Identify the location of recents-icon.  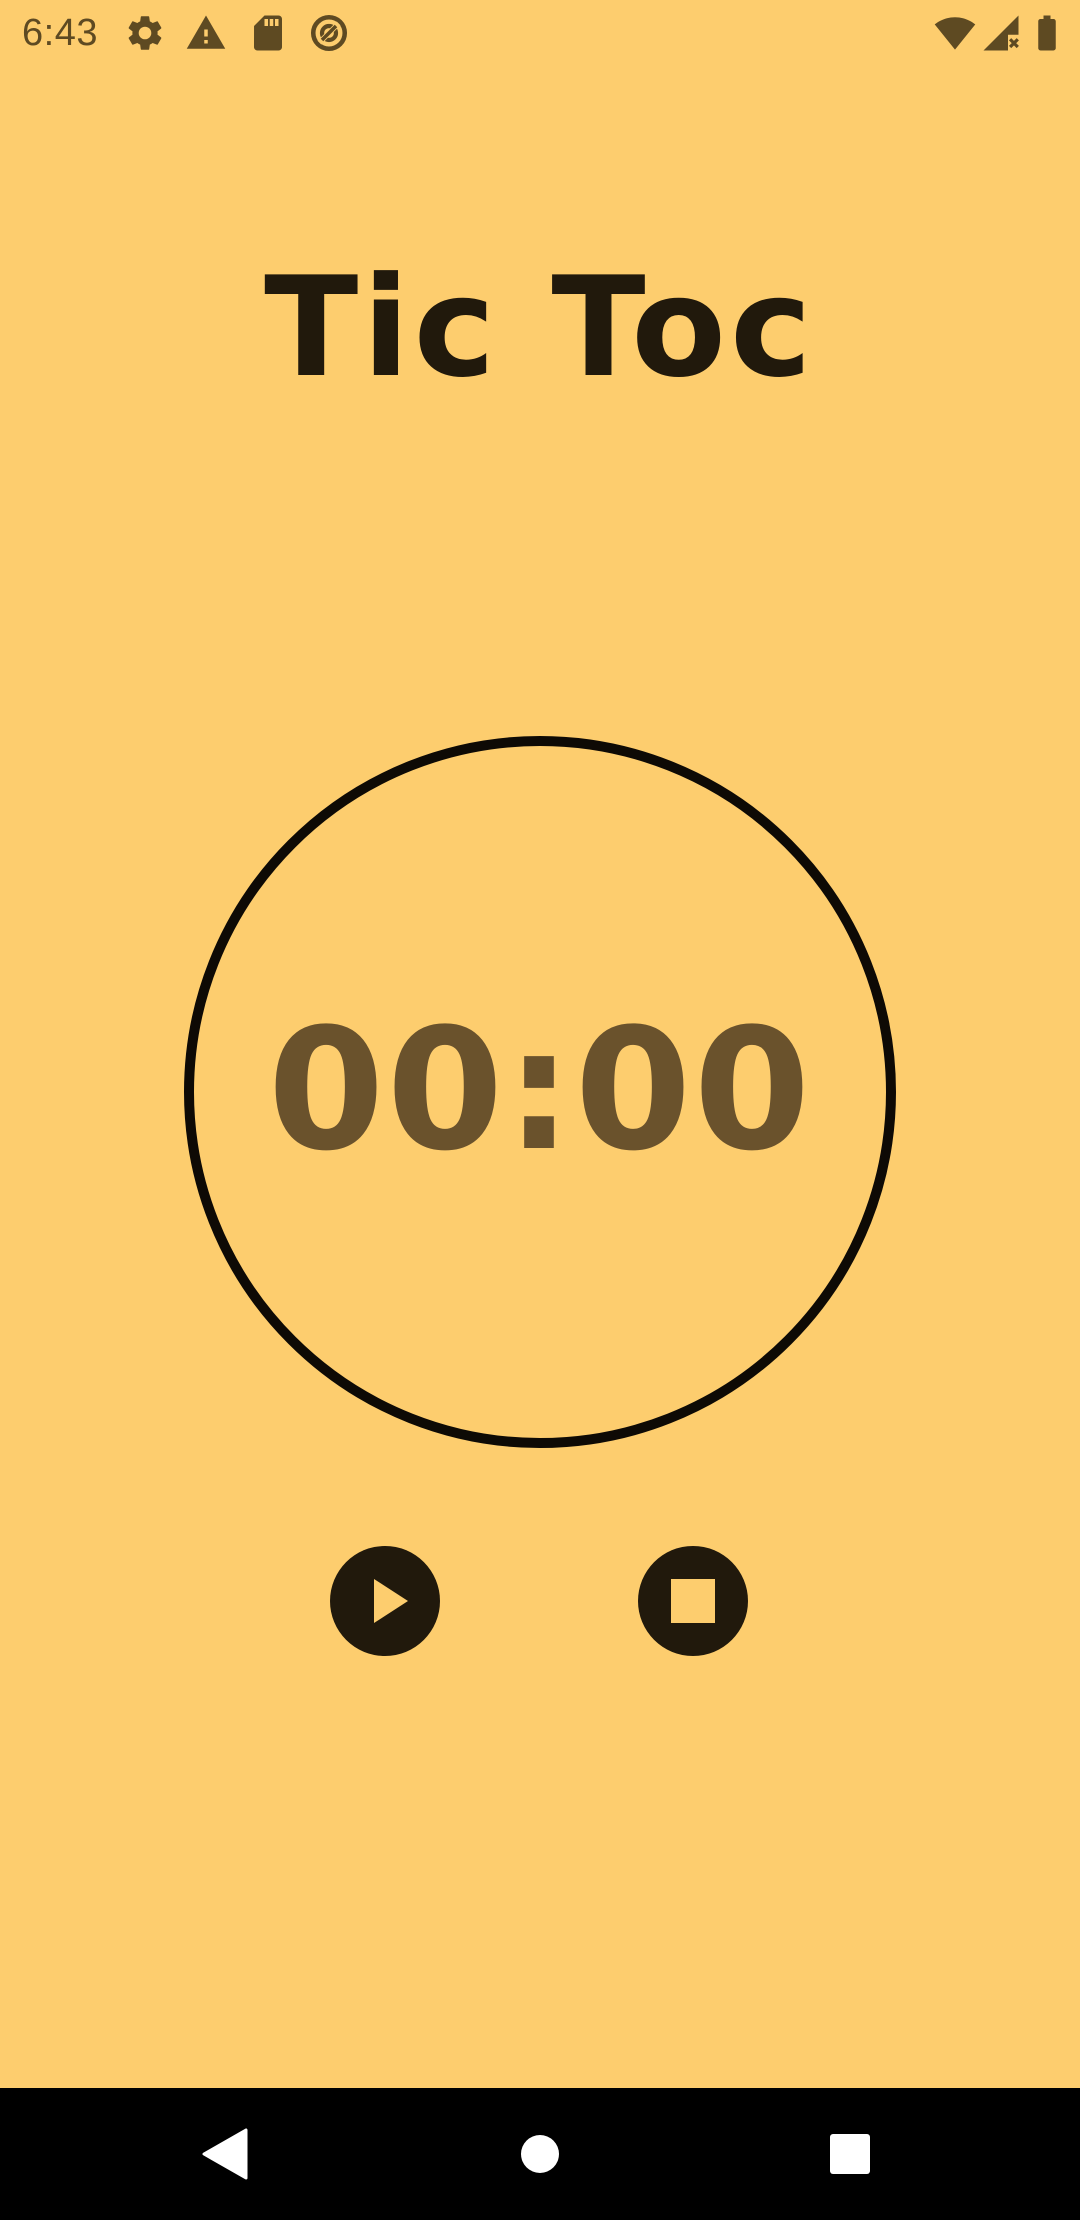
(850, 2154).